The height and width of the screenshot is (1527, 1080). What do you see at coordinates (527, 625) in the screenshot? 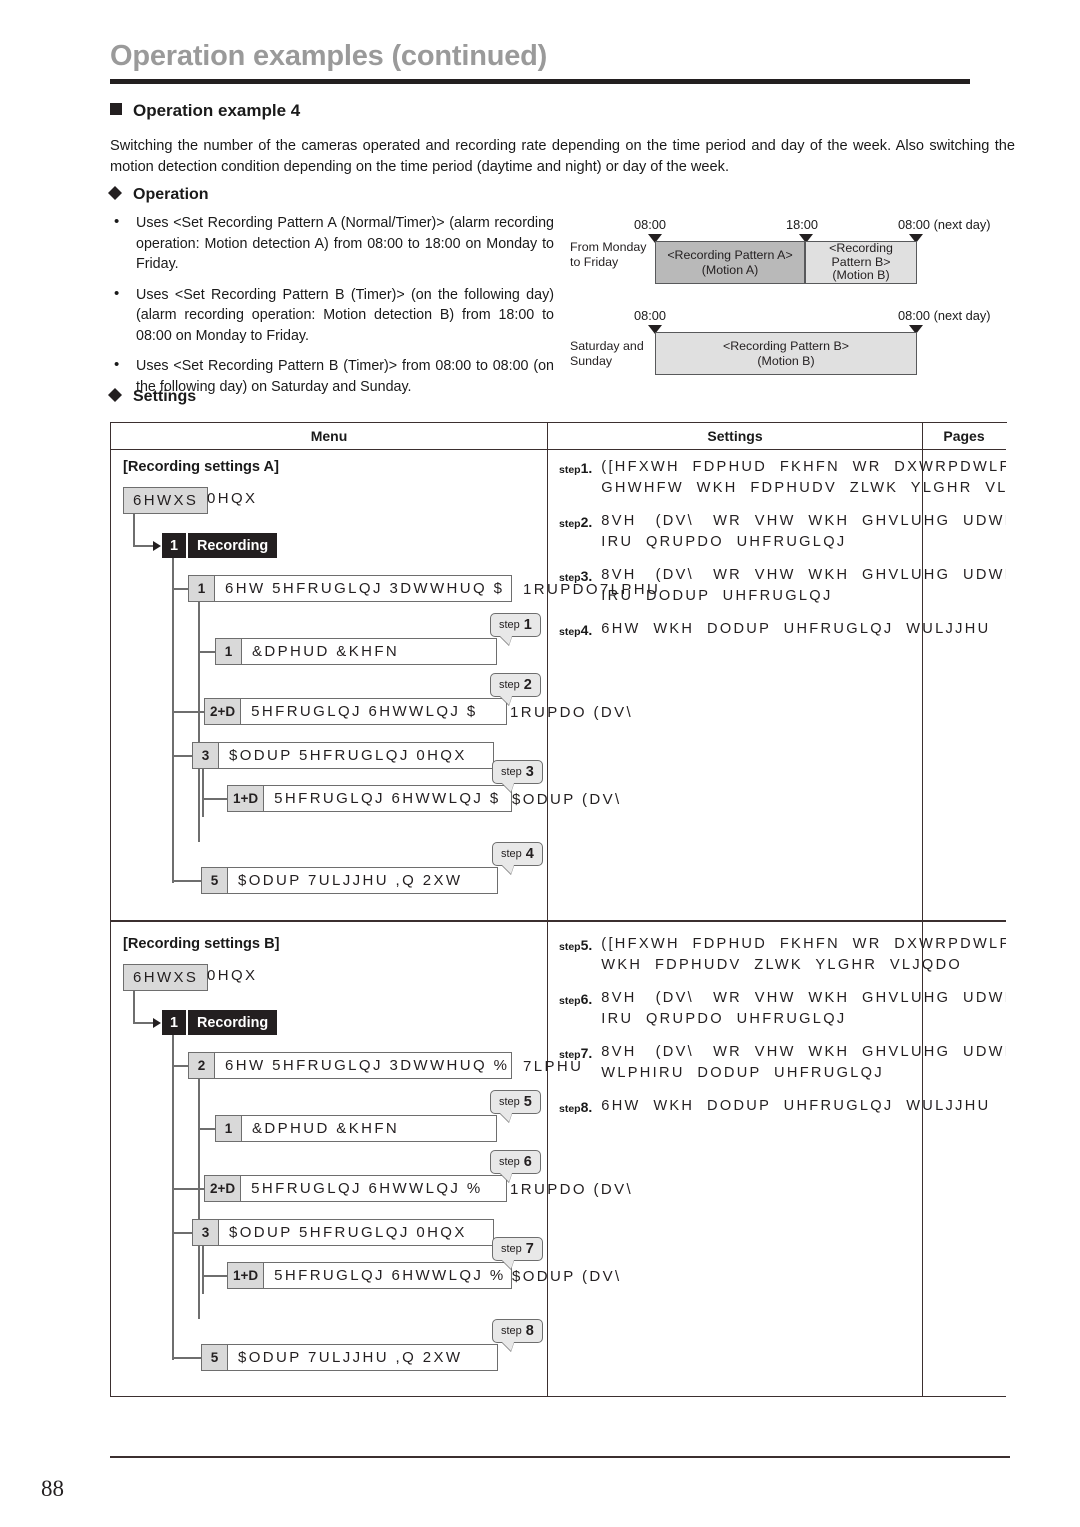
I see `step-callout-number: 1` at bounding box center [527, 625].